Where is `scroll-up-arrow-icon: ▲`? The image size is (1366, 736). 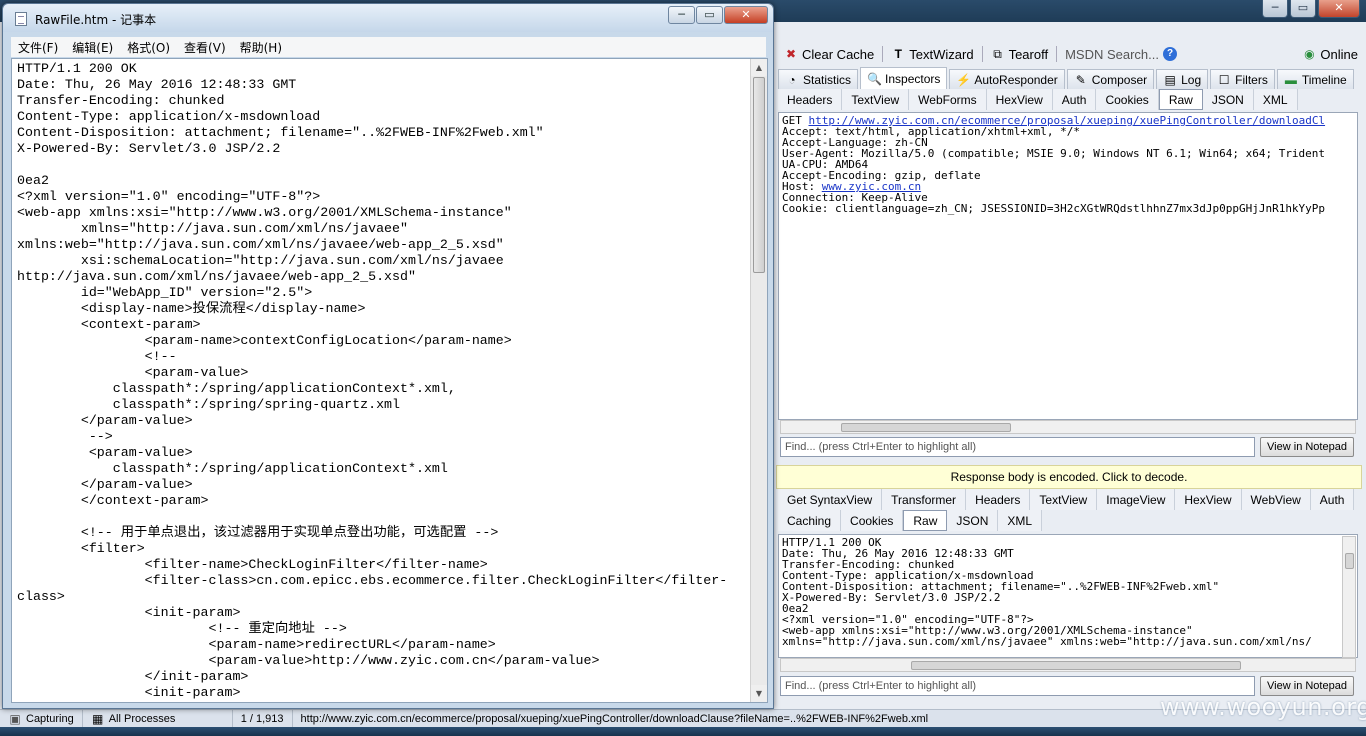 scroll-up-arrow-icon: ▲ is located at coordinates (759, 67).